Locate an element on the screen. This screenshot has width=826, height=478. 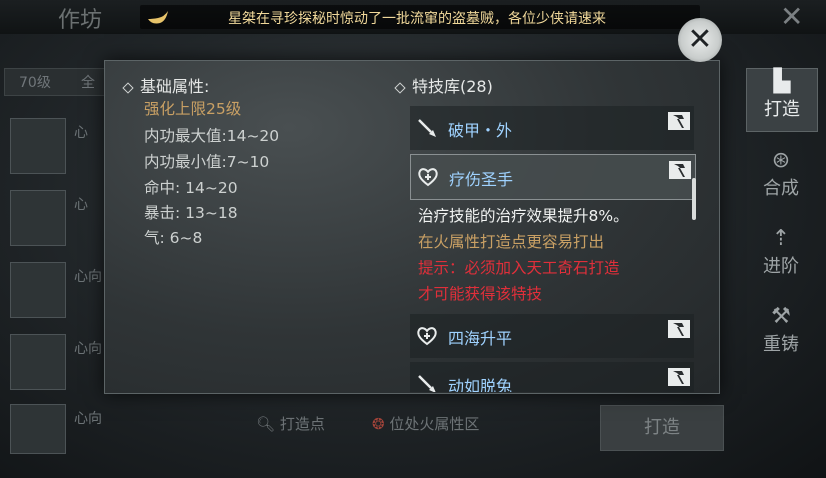
skill-name: 疗伤圣手 is located at coordinates (481, 179).